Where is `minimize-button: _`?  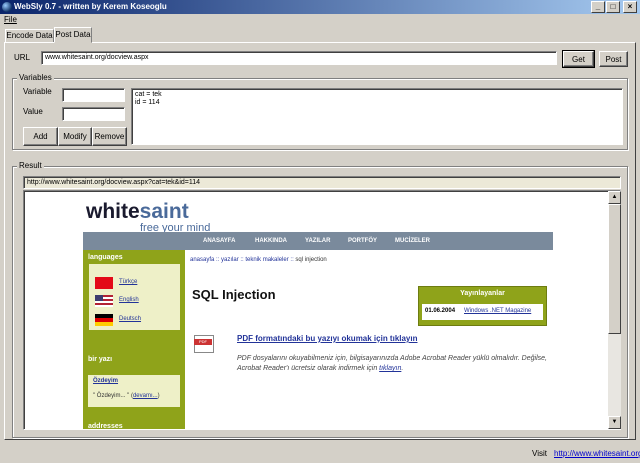 minimize-button: _ is located at coordinates (598, 7).